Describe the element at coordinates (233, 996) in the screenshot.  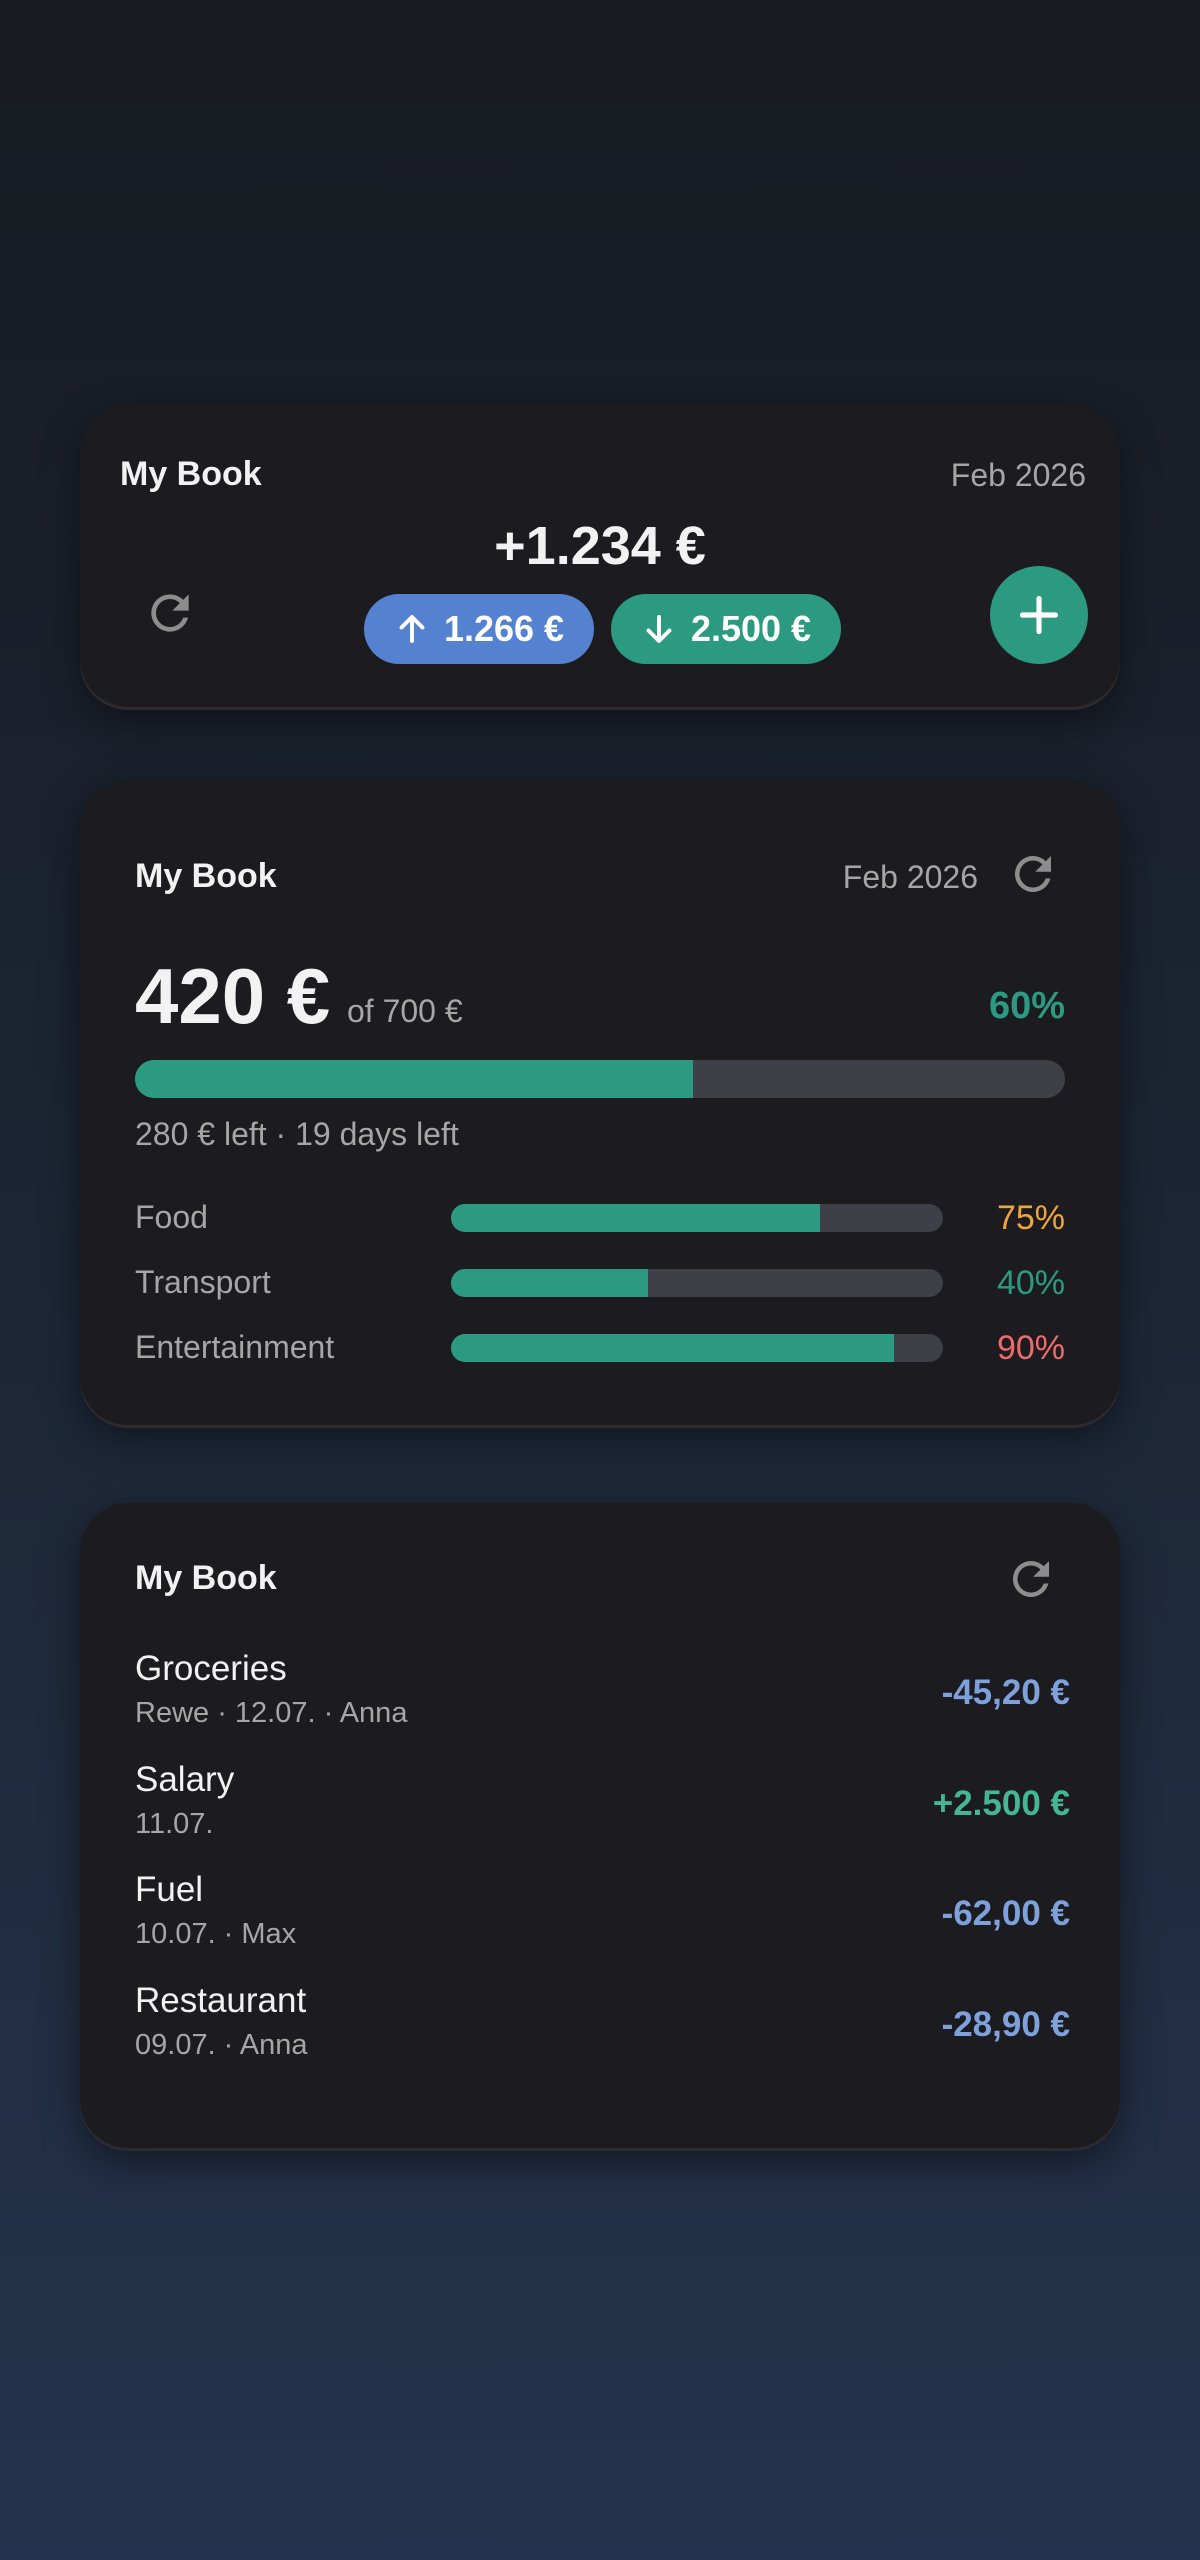
I see `spent-amount: 420 €` at that location.